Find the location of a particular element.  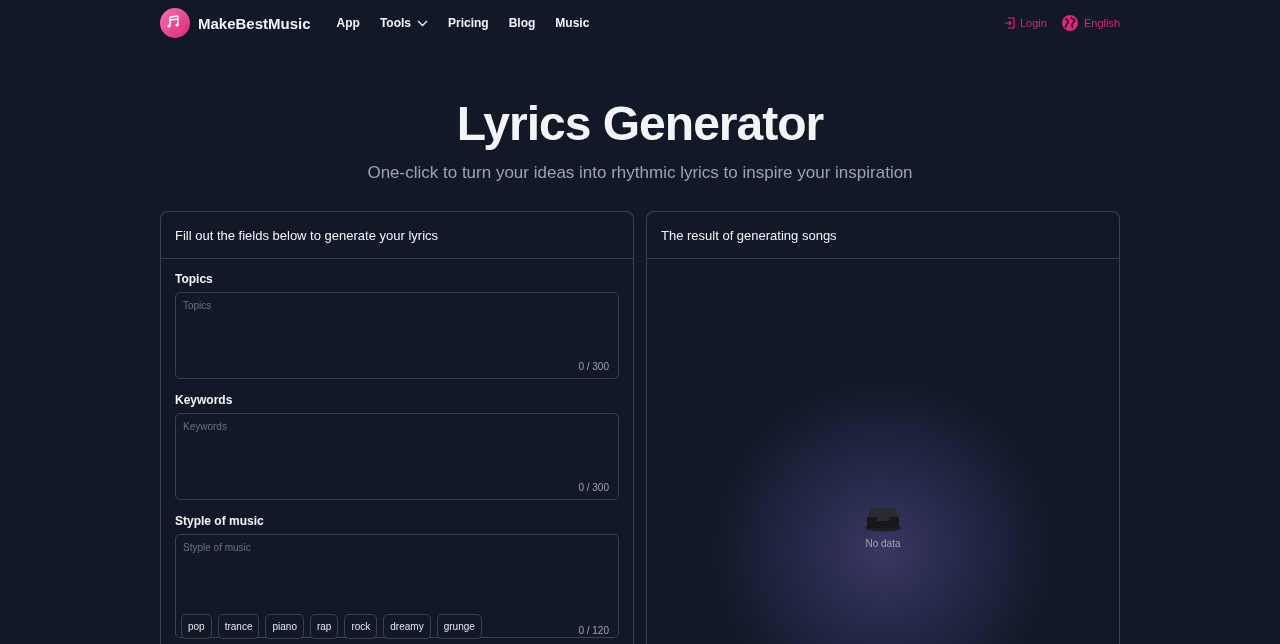

nav-link: Blog is located at coordinates (522, 23).